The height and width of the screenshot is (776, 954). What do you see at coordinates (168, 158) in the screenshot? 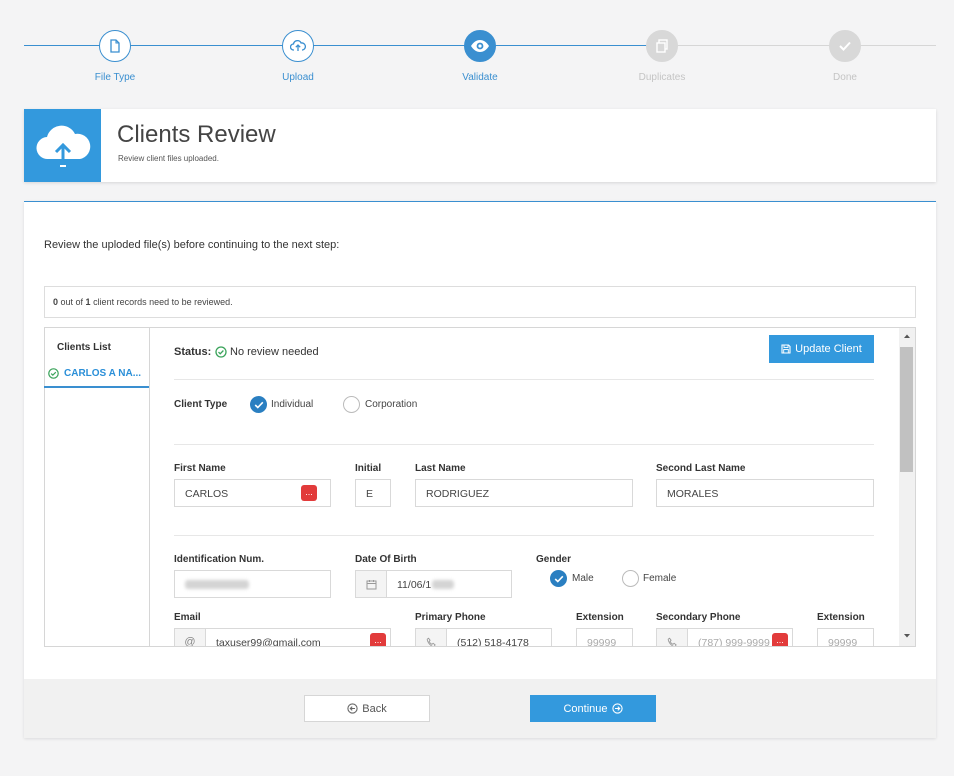
I see `page-subtitle: Review client files uploaded.` at bounding box center [168, 158].